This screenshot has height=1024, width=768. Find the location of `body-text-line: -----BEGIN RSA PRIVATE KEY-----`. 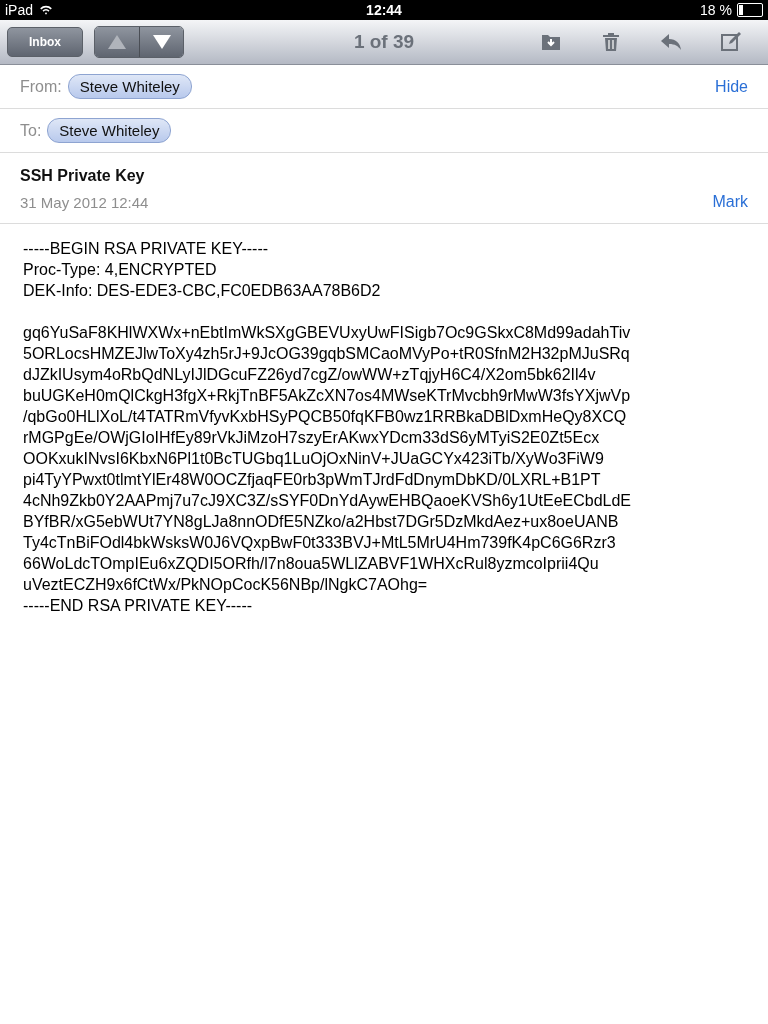

body-text-line: -----BEGIN RSA PRIVATE KEY----- is located at coordinates (146, 249).